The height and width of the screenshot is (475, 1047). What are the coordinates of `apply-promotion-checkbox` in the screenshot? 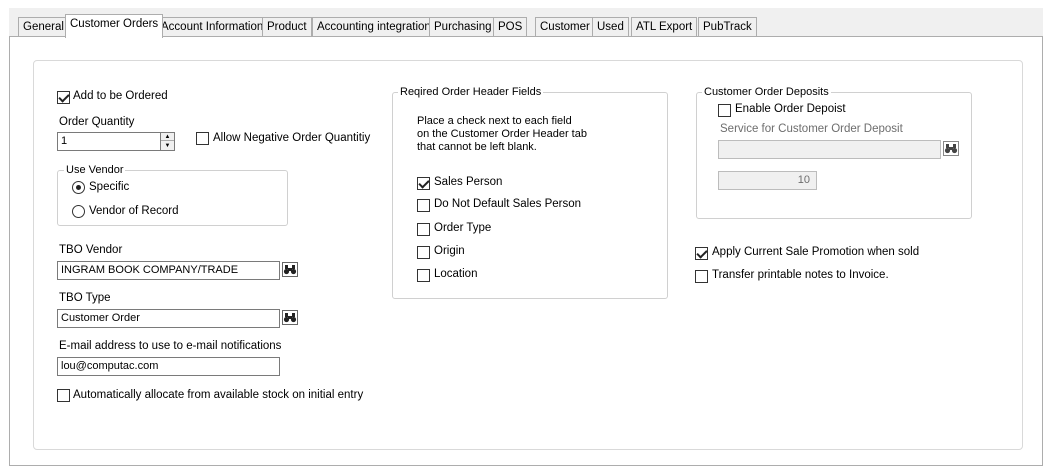 It's located at (701, 253).